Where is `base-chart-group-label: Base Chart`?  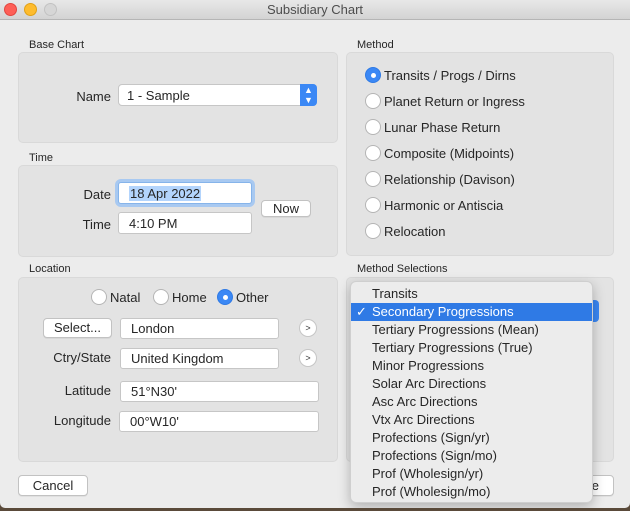 base-chart-group-label: Base Chart is located at coordinates (57, 45).